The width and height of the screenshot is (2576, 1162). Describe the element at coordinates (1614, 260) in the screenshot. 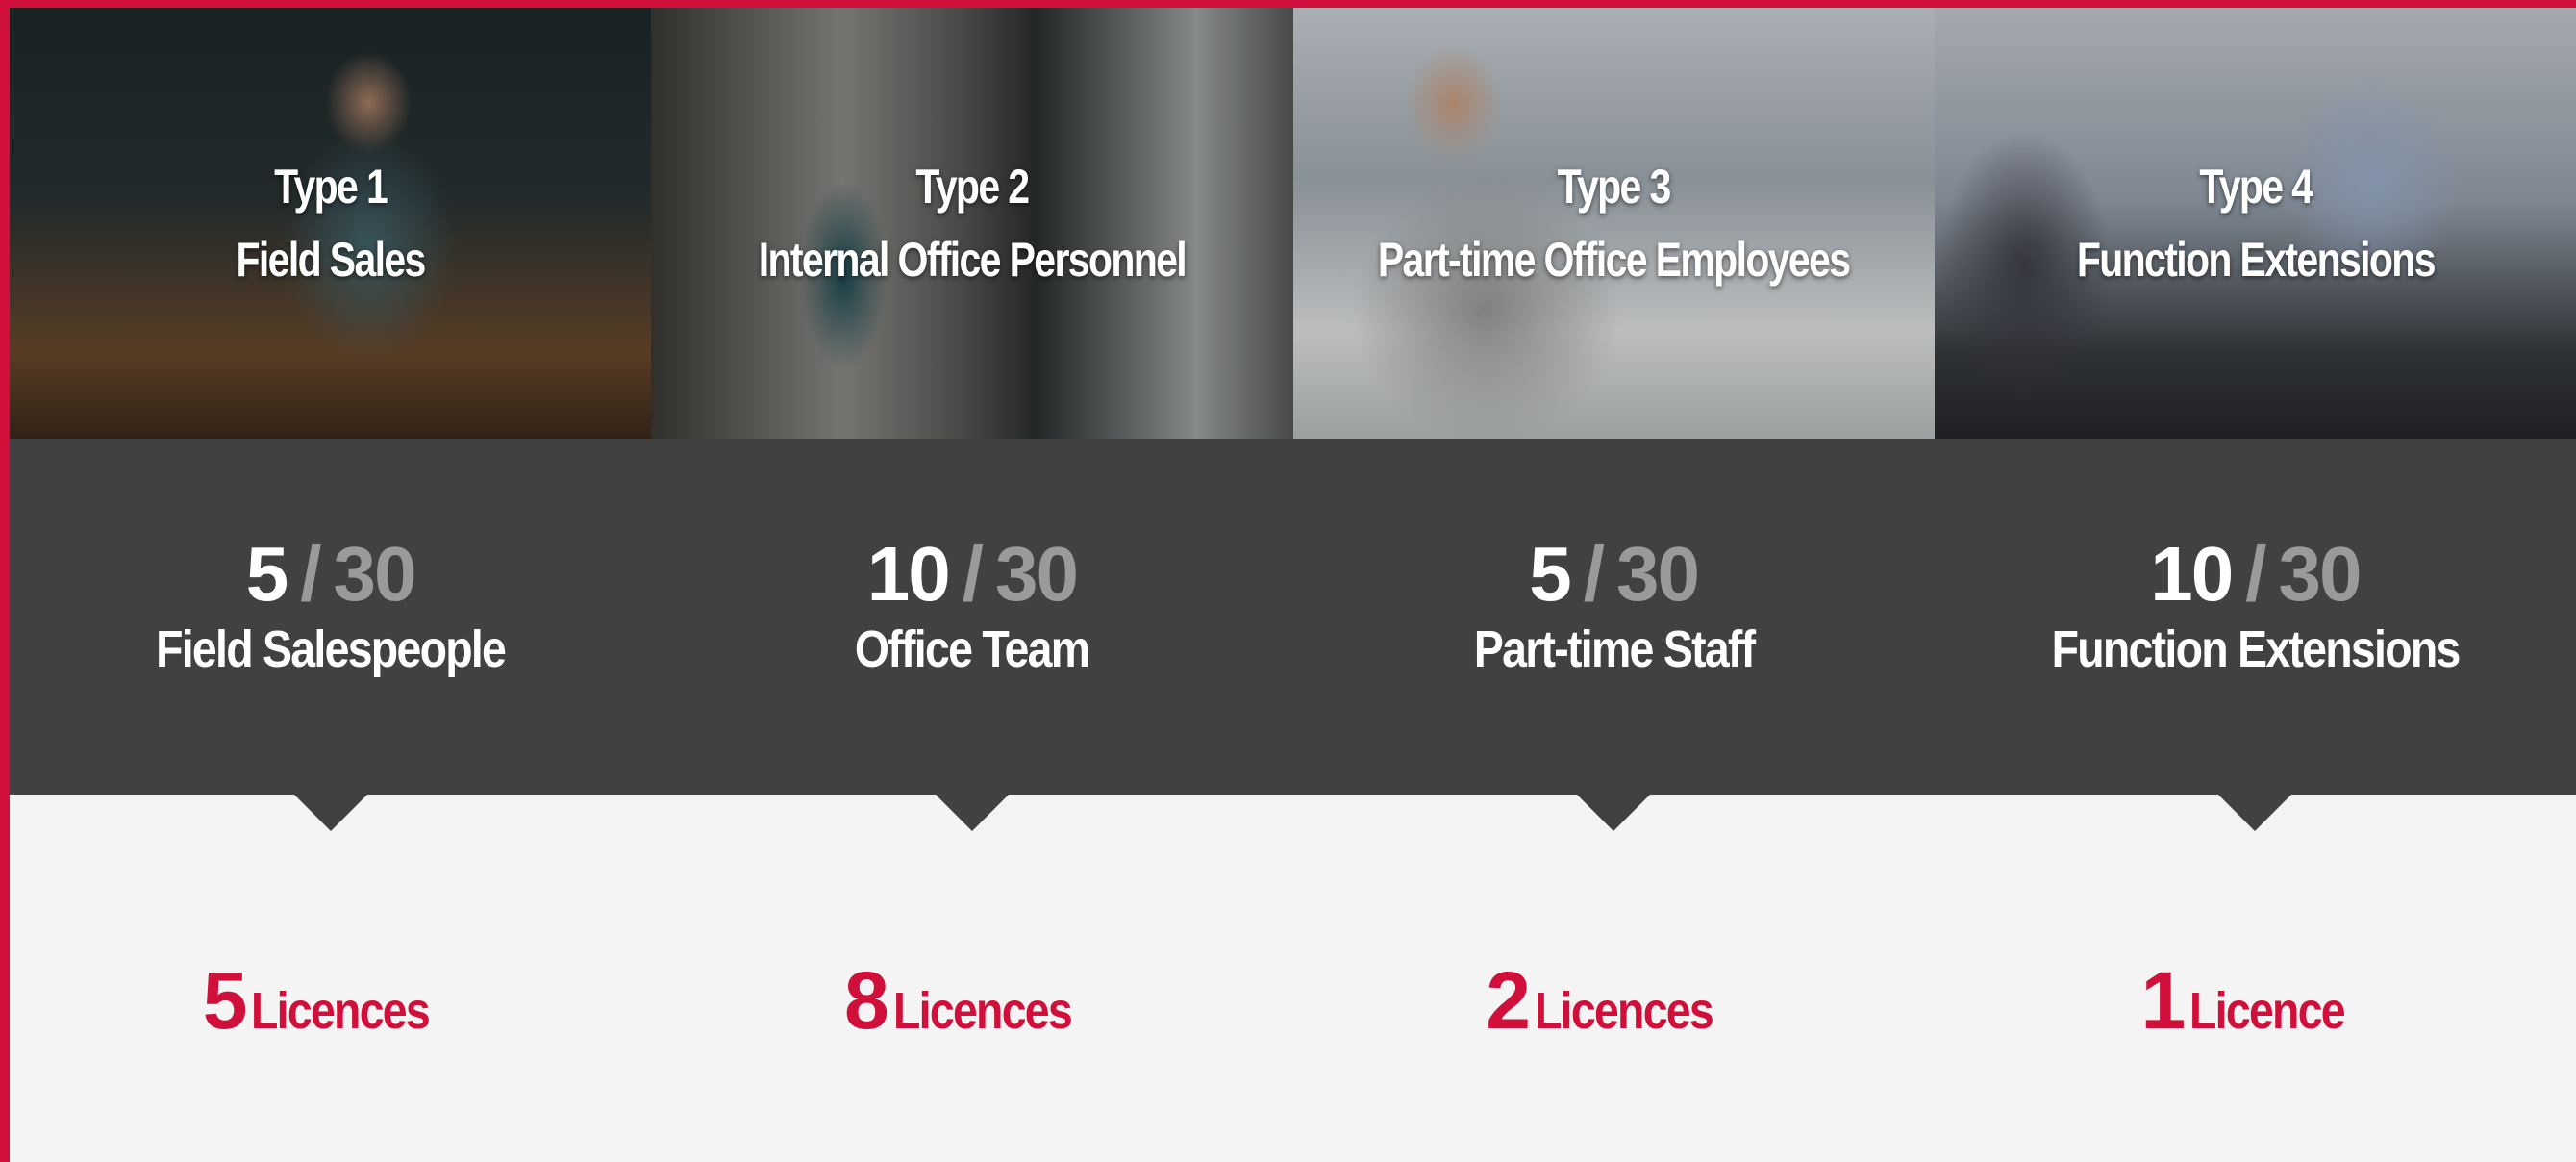

I see `type-name: Part-time Office Employees` at that location.